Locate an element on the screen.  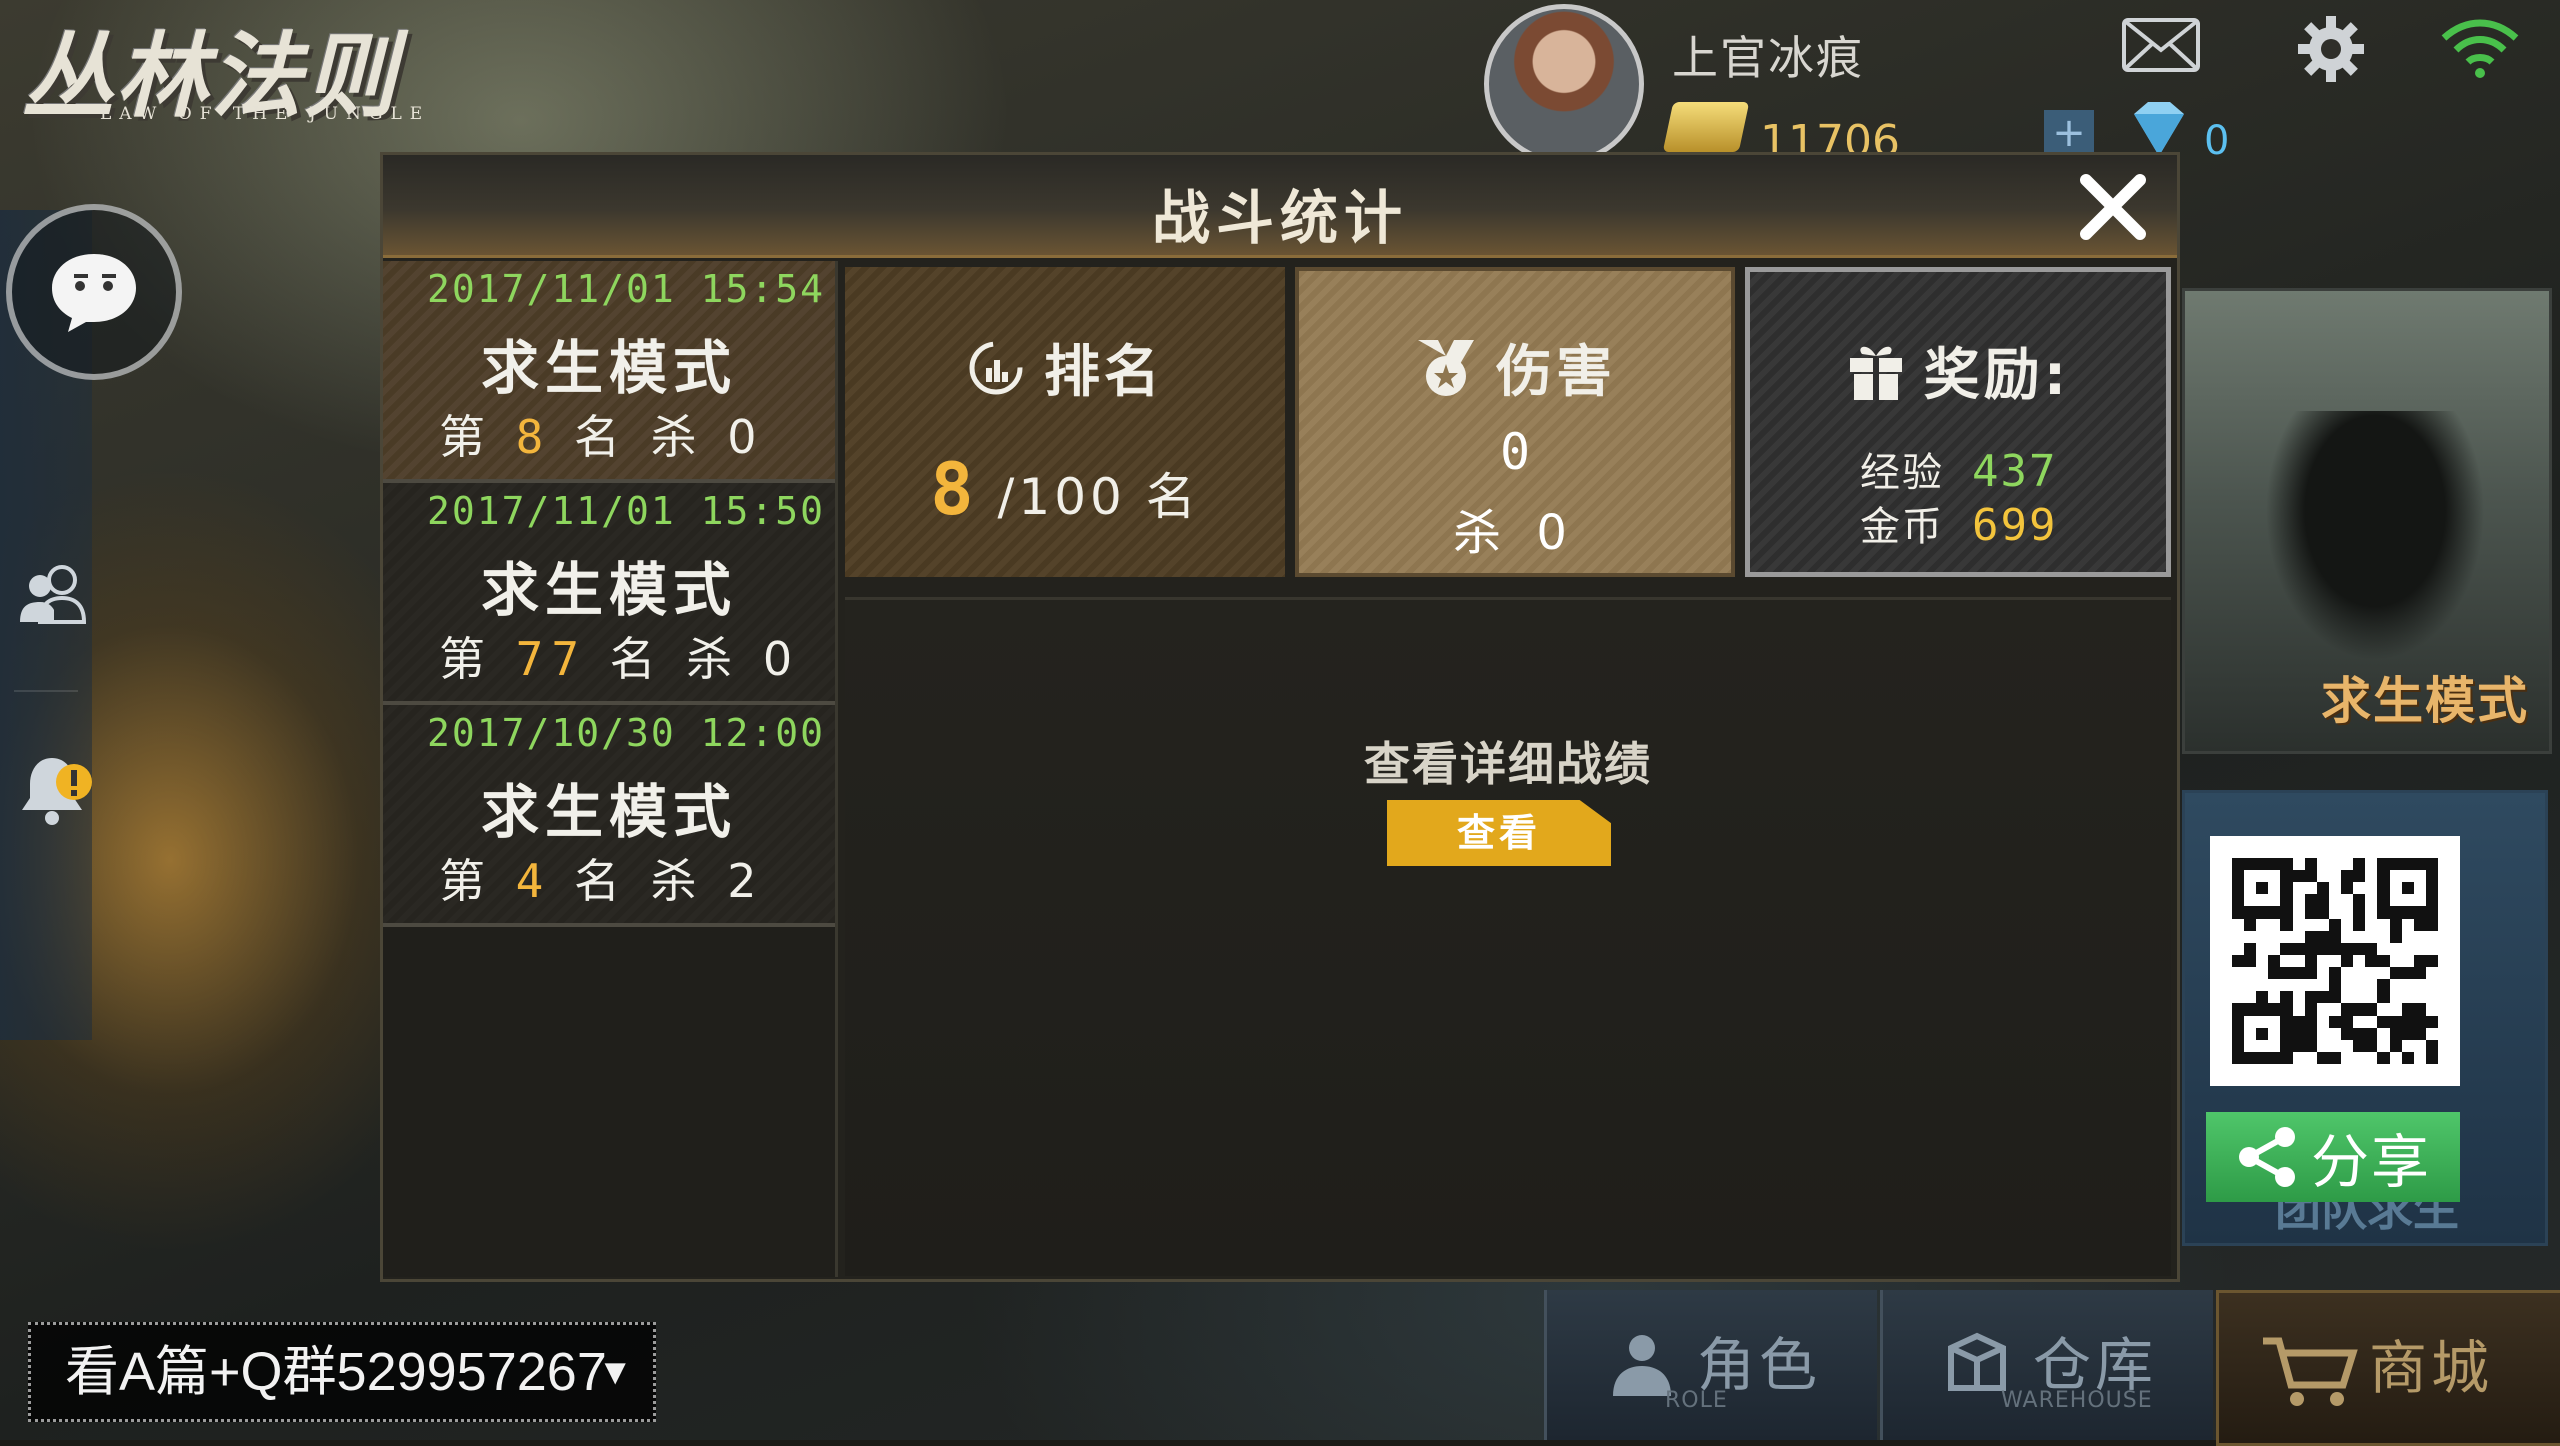
nav-shop: 商城 is located at coordinates (2388, 1368).